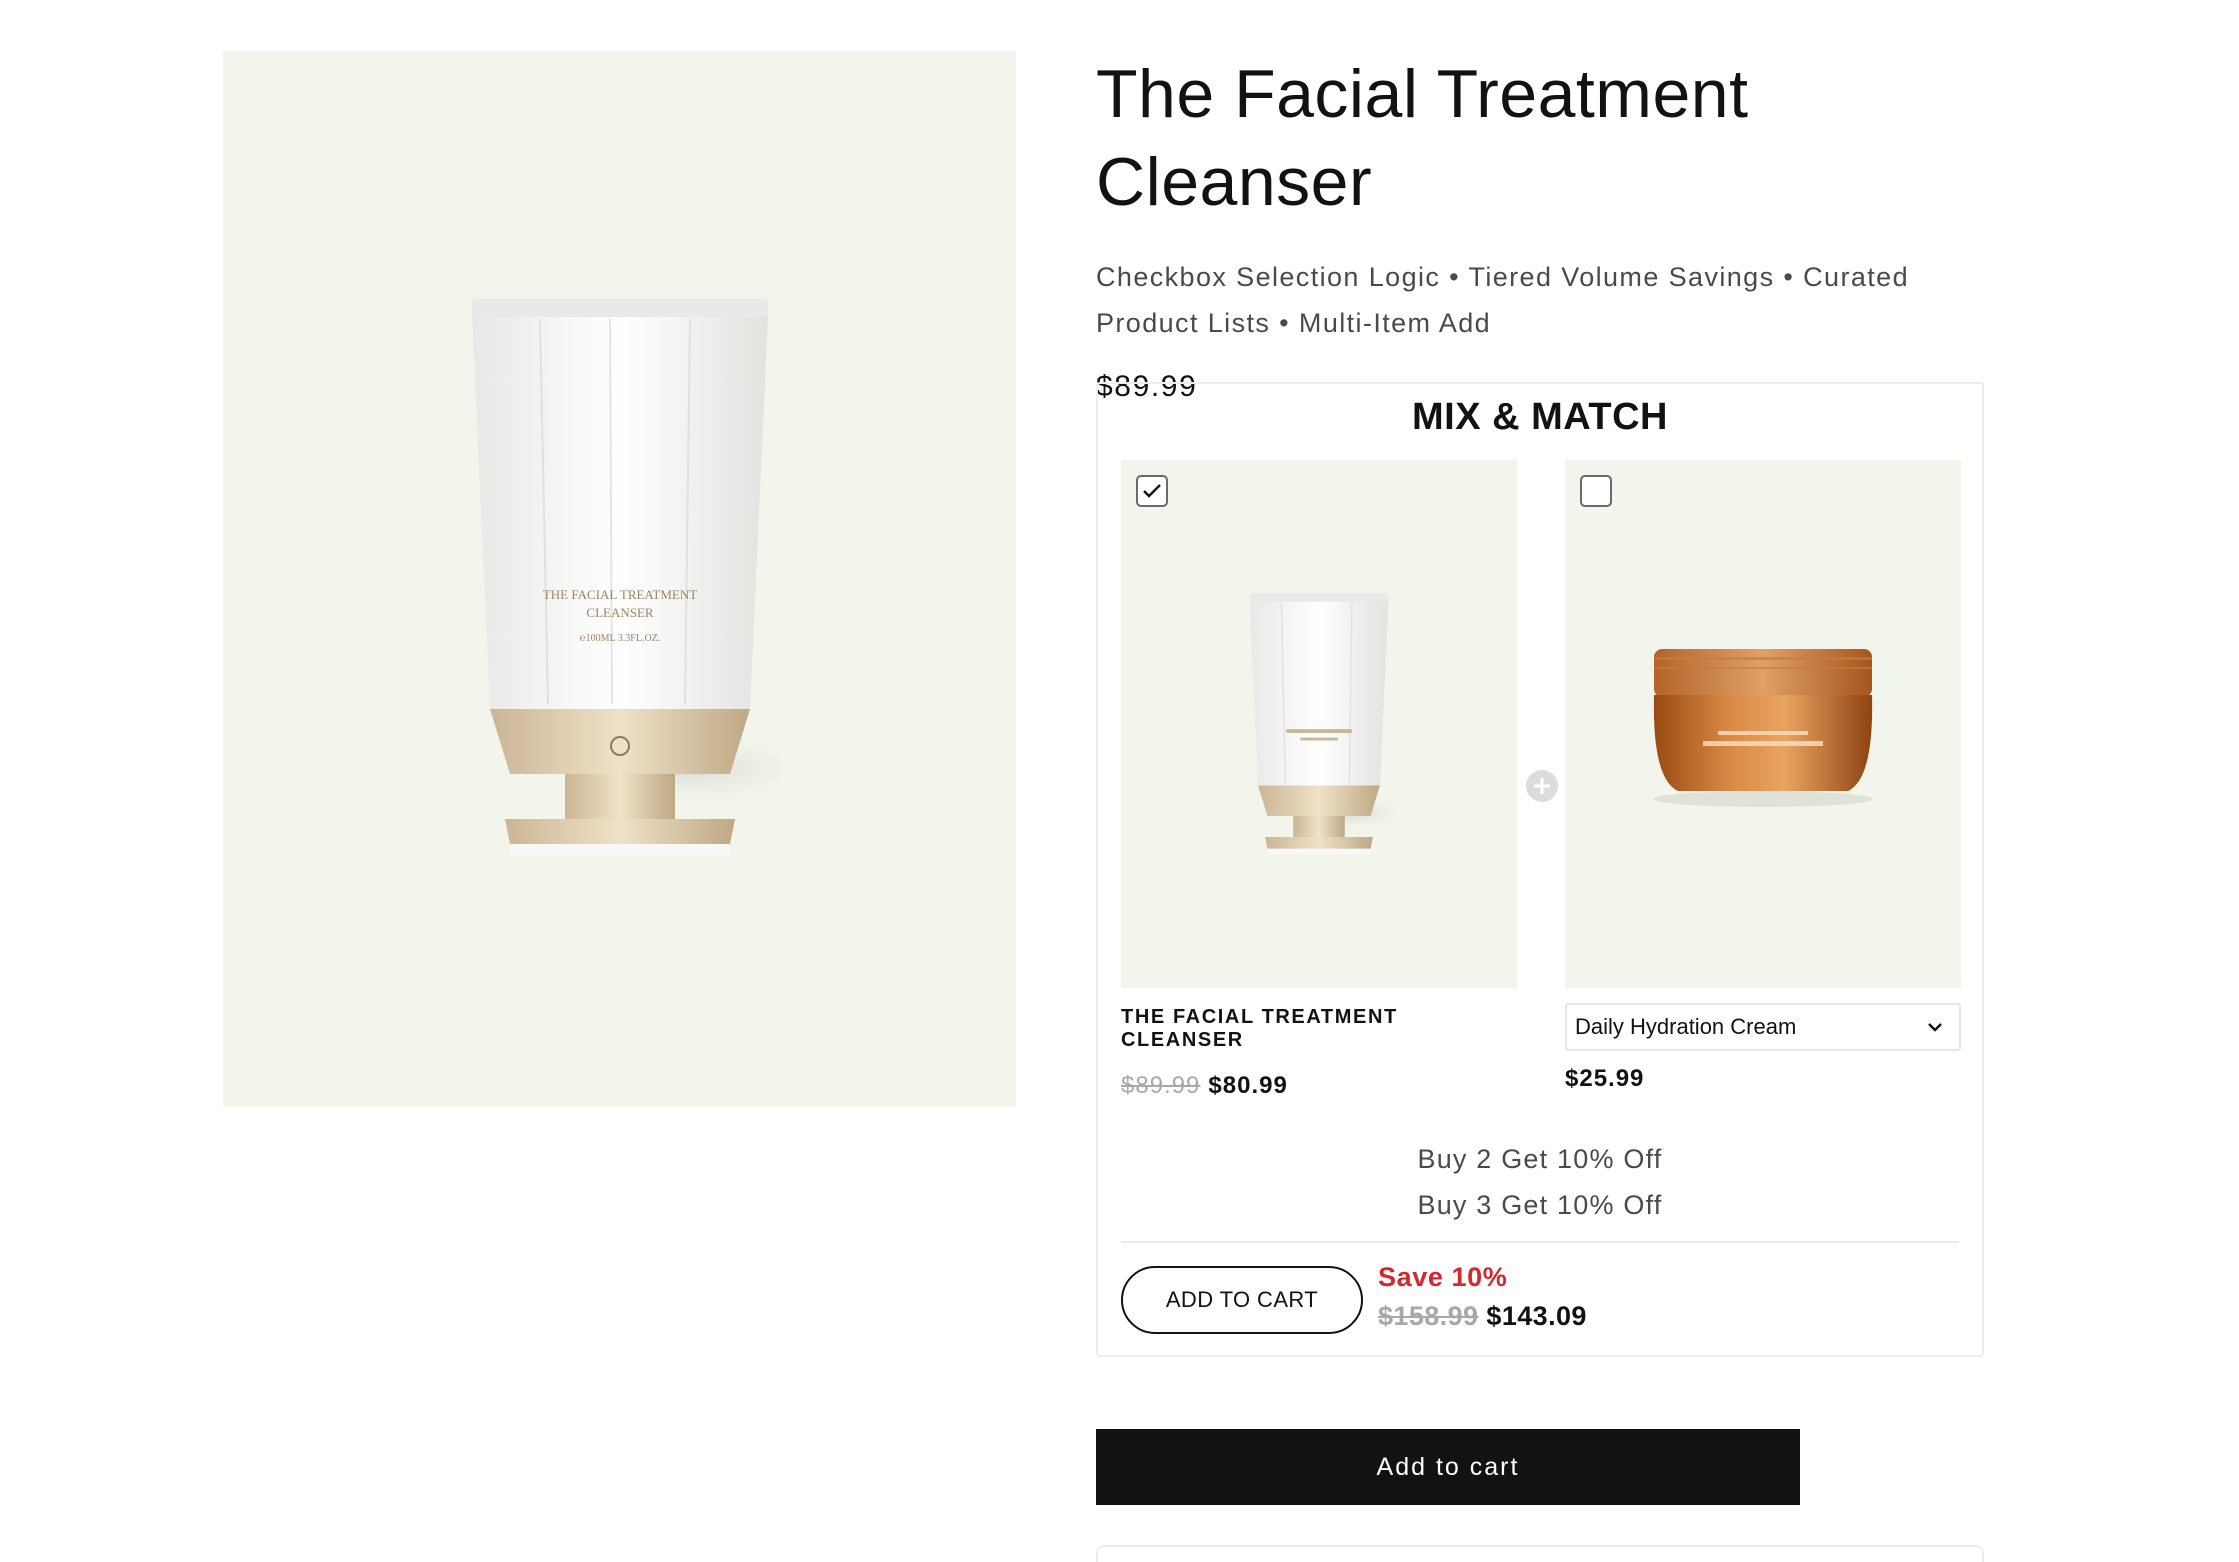  I want to click on cleanser-old-price: $89.99, so click(1161, 1085).